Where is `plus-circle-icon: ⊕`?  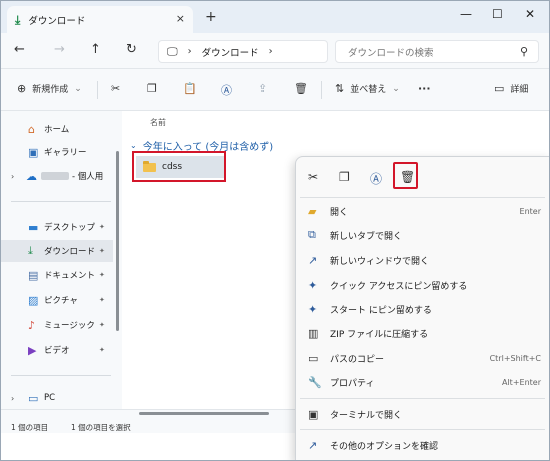
plus-circle-icon: ⊕ is located at coordinates (22, 88).